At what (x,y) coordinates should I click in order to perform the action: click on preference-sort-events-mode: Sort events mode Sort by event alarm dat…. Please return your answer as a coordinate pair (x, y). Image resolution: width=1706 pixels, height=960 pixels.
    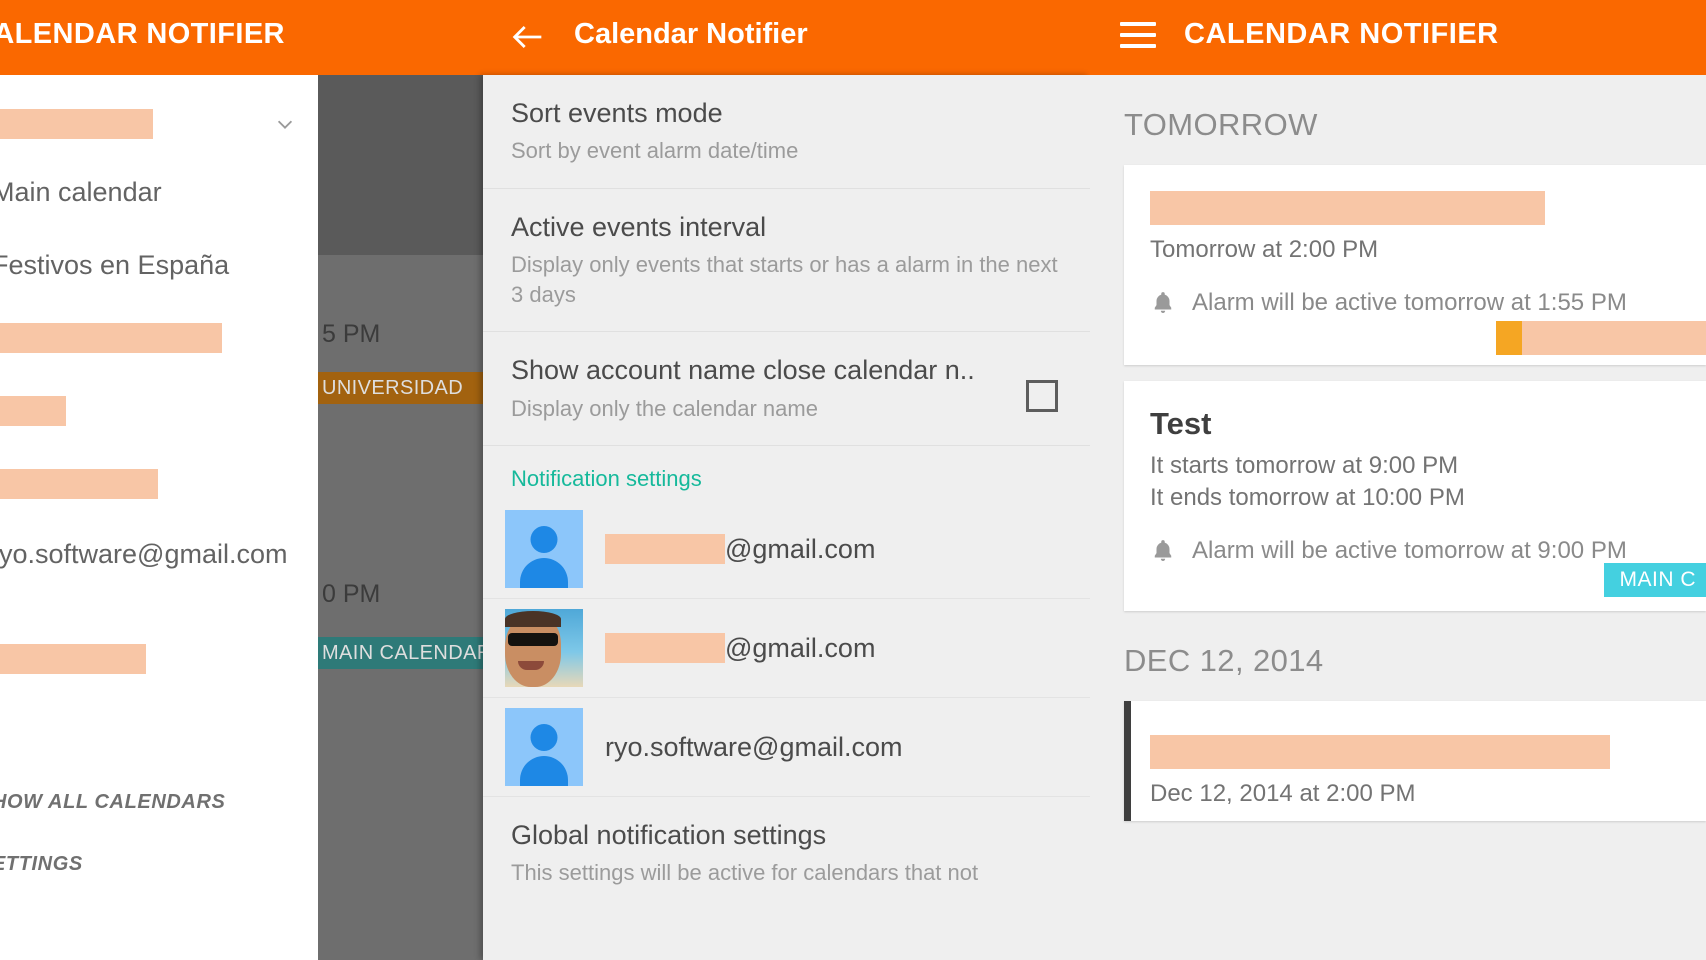
    Looking at the image, I should click on (786, 132).